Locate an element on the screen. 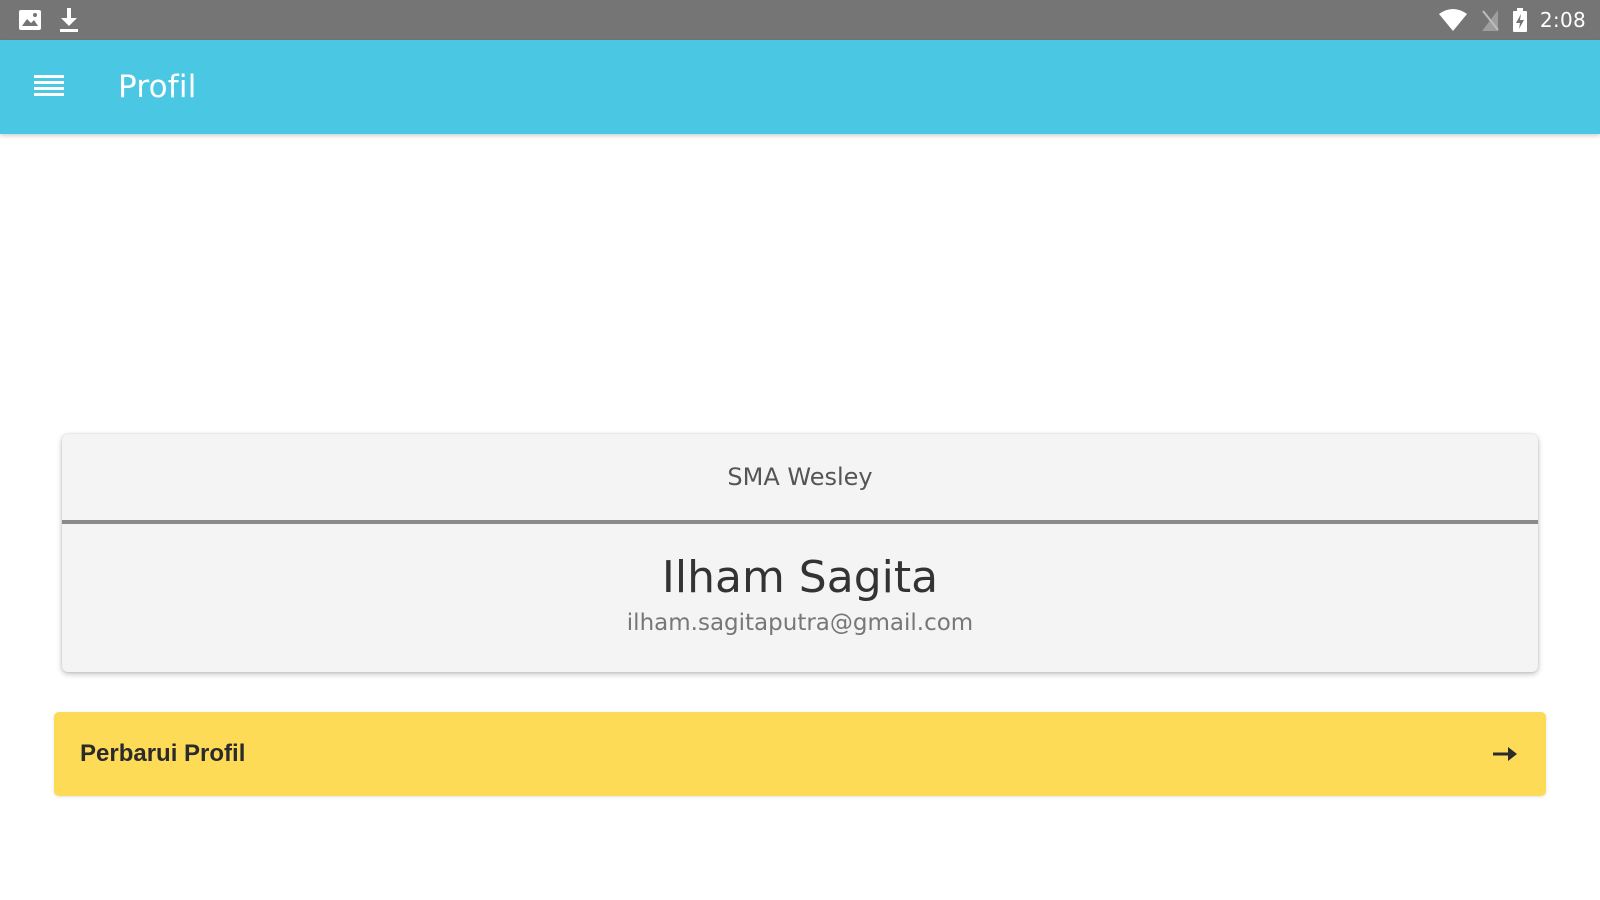  update-profile-button: Perbarui Profil is located at coordinates (800, 754).